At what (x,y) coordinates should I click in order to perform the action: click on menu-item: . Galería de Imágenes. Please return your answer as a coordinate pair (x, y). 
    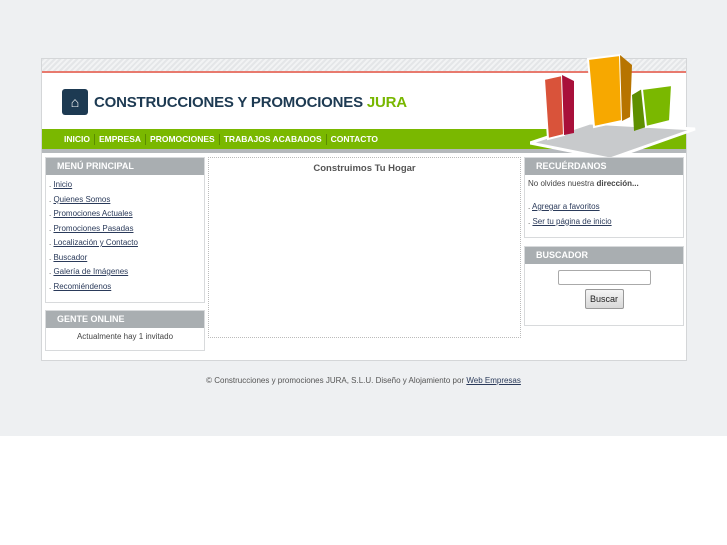
    Looking at the image, I should click on (89, 271).